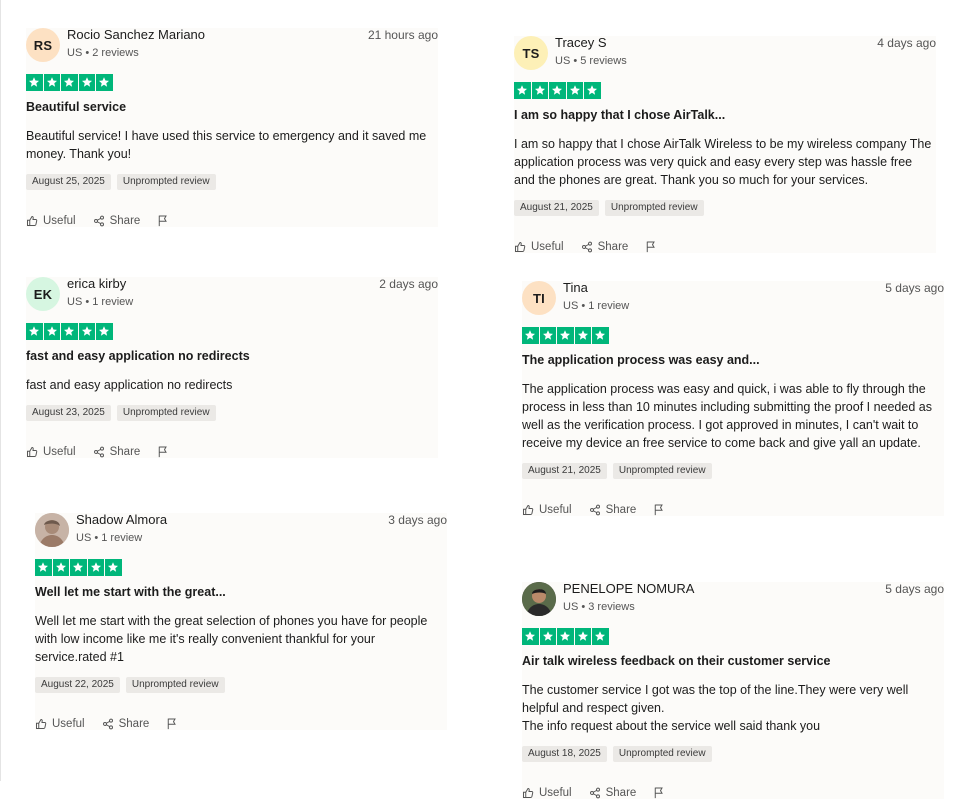 Image resolution: width=976 pixels, height=799 pixels. What do you see at coordinates (232, 107) in the screenshot?
I see `review-title: Beautiful service` at bounding box center [232, 107].